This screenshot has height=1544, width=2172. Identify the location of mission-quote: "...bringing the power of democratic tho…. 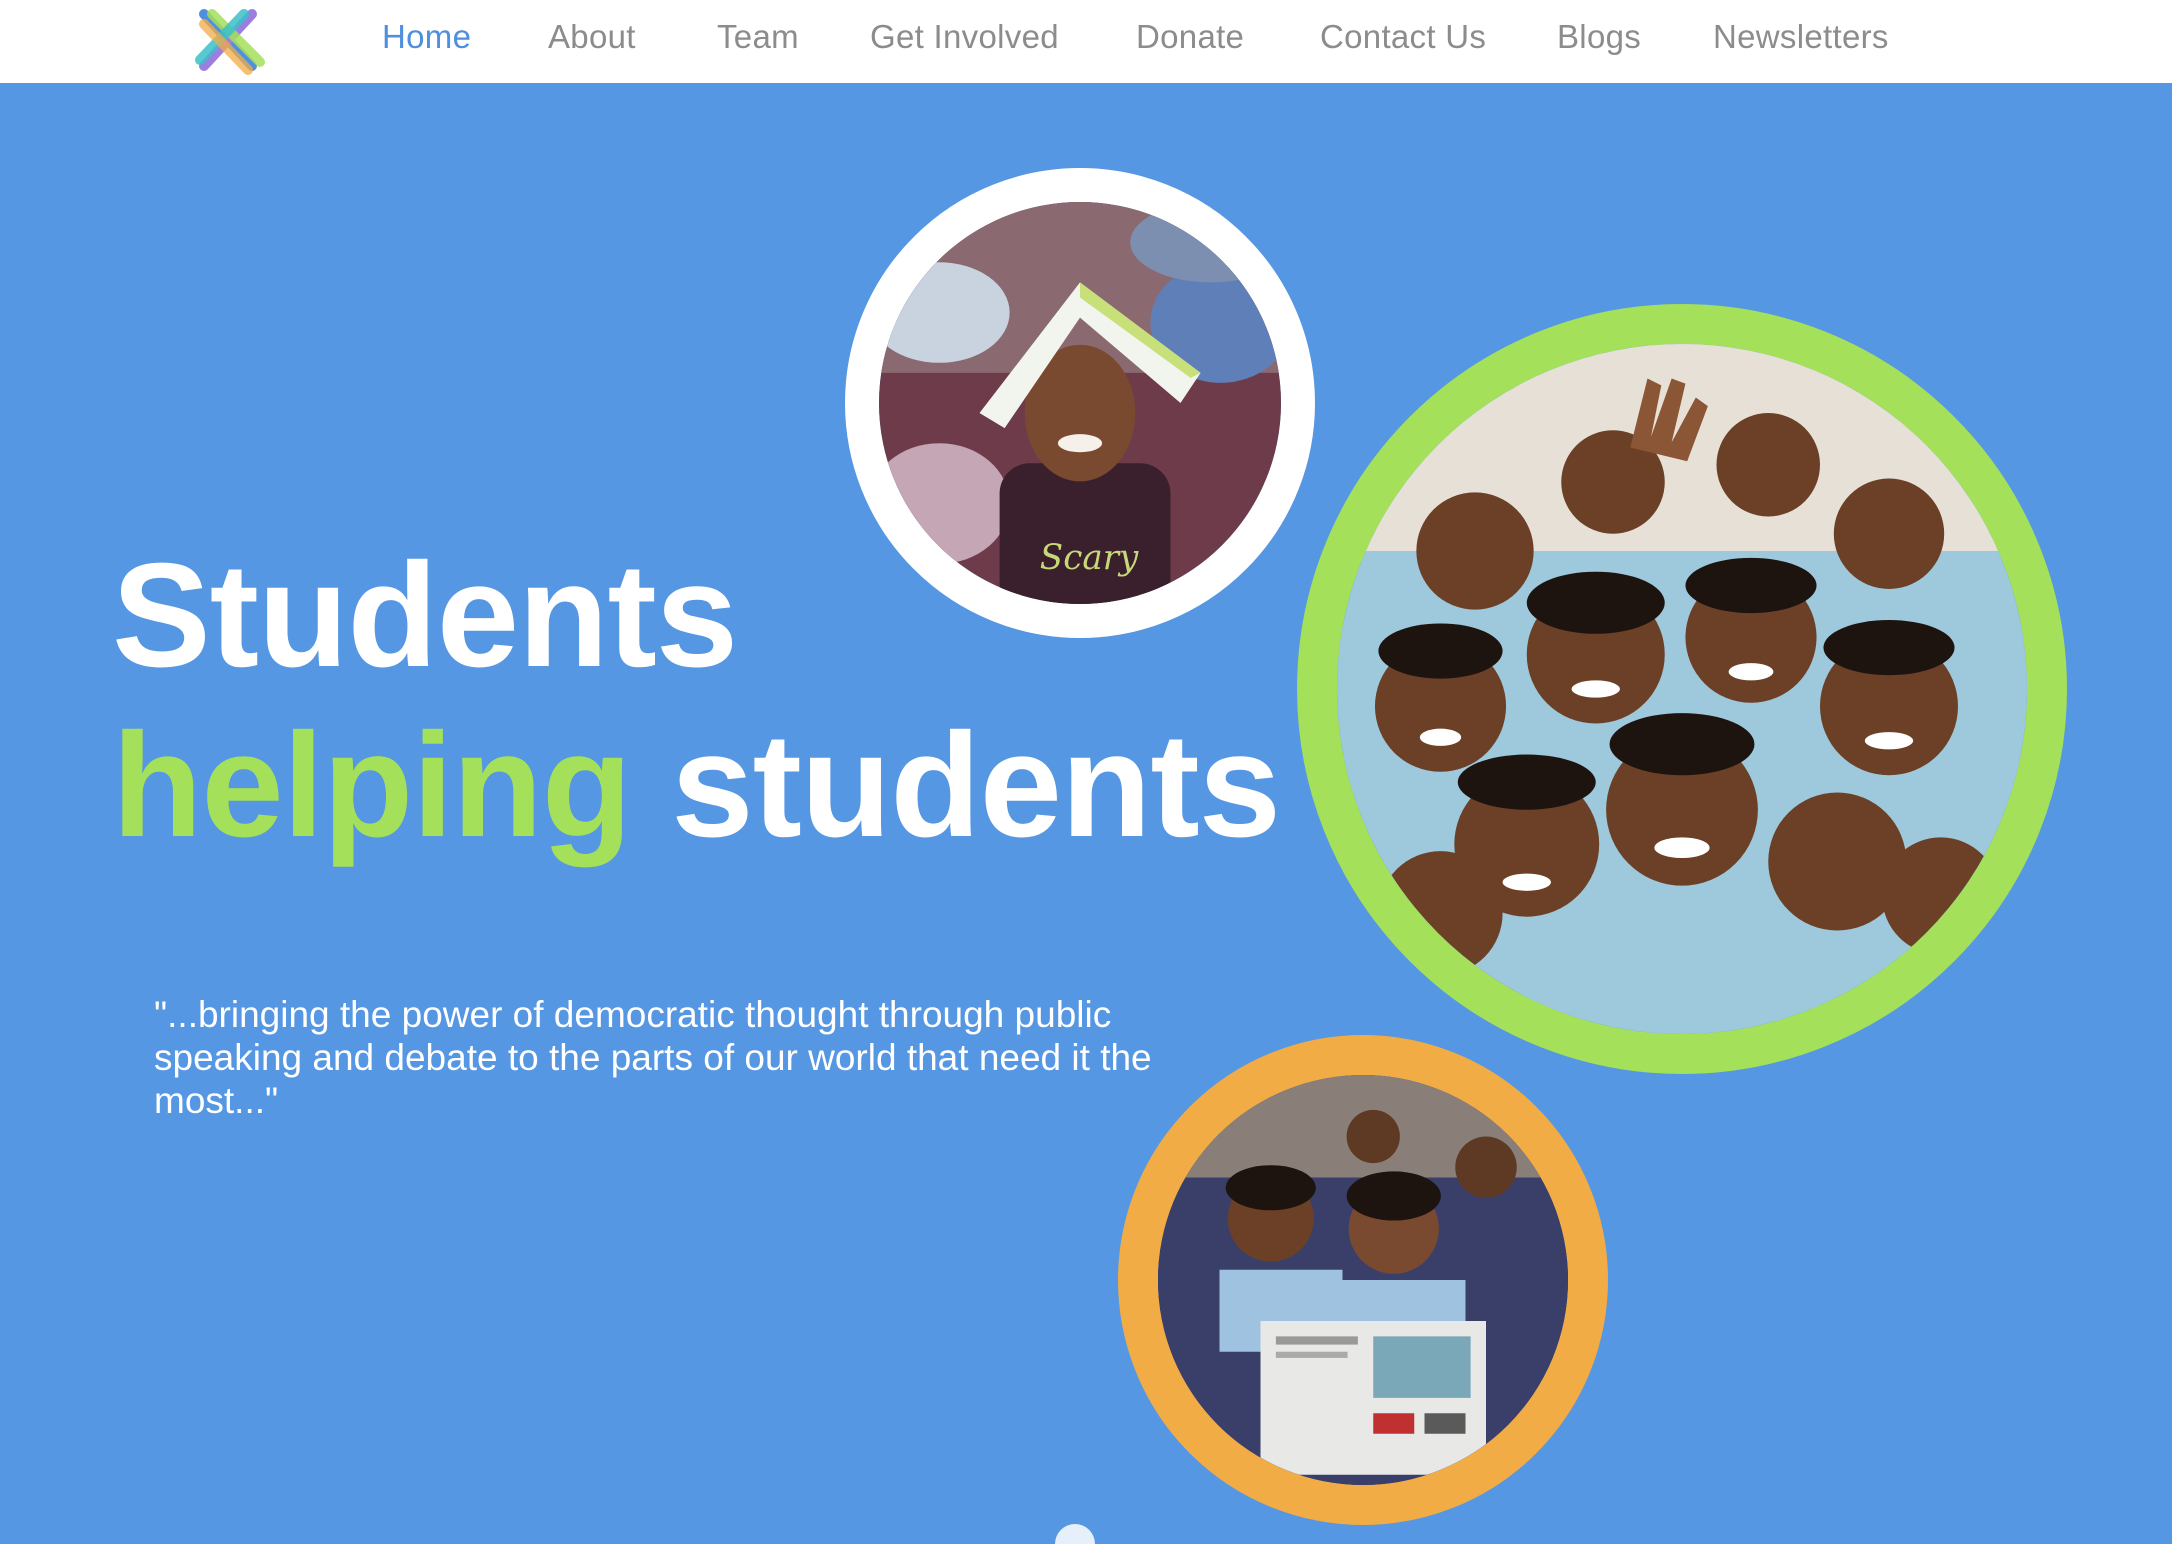
(653, 1057).